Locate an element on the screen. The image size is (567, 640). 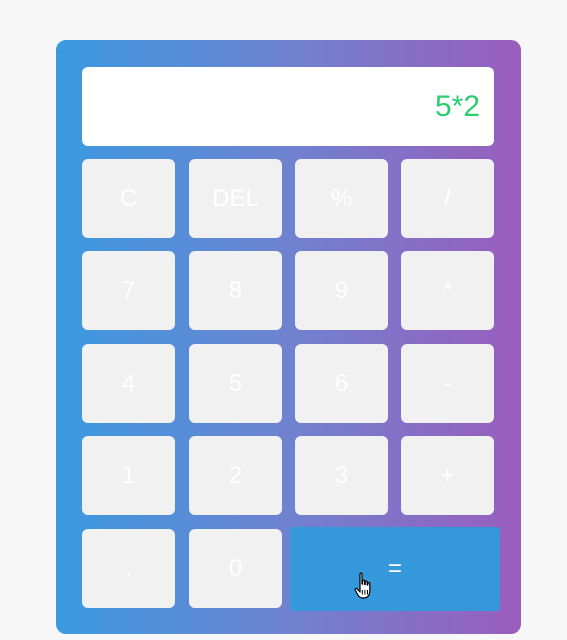
multiply-button: * is located at coordinates (447, 290).